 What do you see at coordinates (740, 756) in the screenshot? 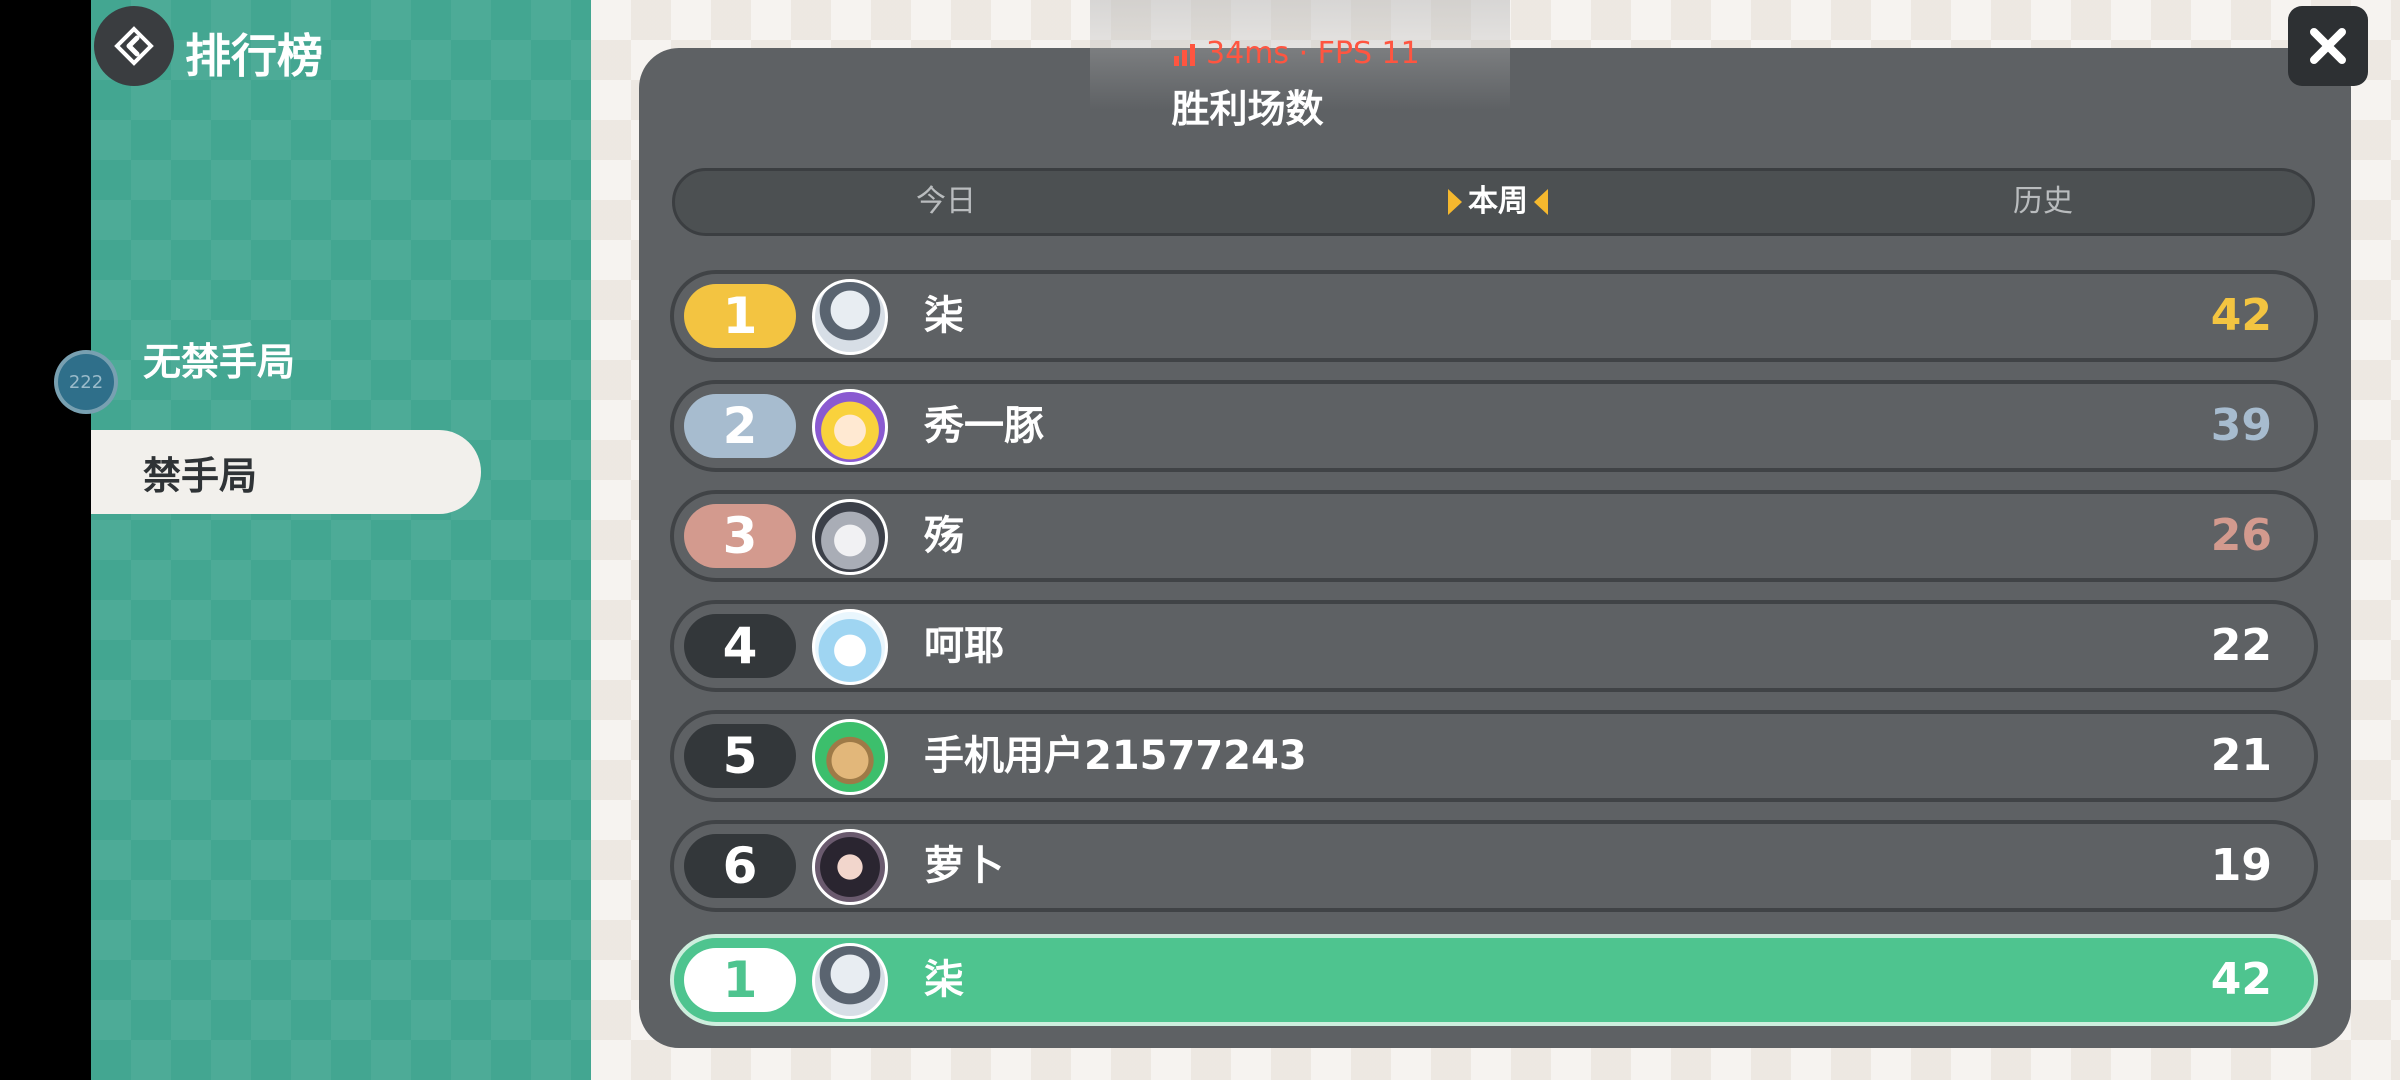
I see `rank-badge: 5` at bounding box center [740, 756].